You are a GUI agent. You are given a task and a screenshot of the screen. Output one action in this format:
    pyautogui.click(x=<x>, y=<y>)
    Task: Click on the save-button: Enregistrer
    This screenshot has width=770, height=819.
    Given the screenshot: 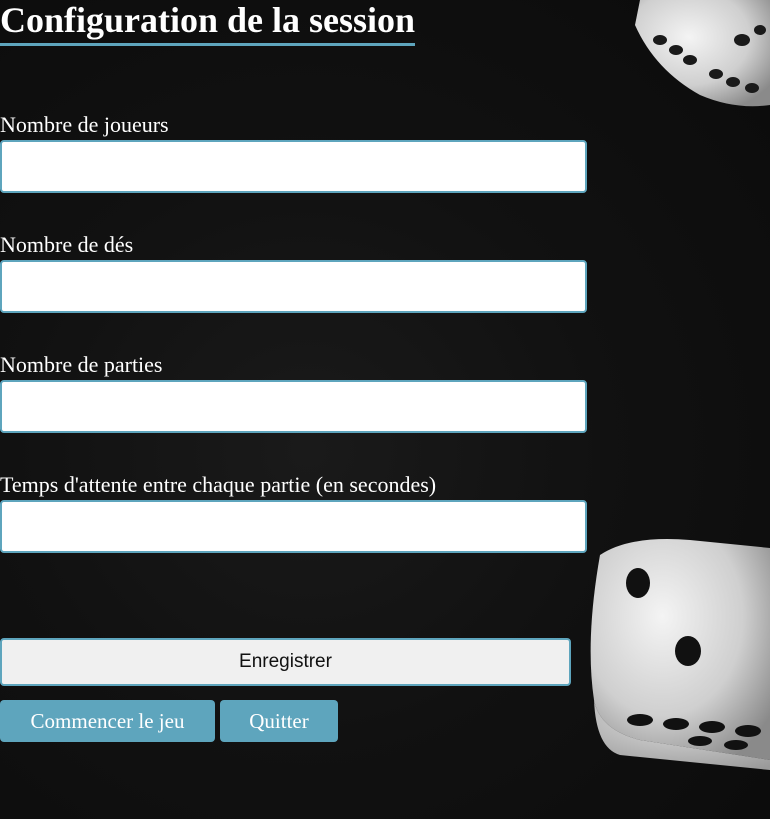 What is the action you would take?
    pyautogui.click(x=285, y=662)
    